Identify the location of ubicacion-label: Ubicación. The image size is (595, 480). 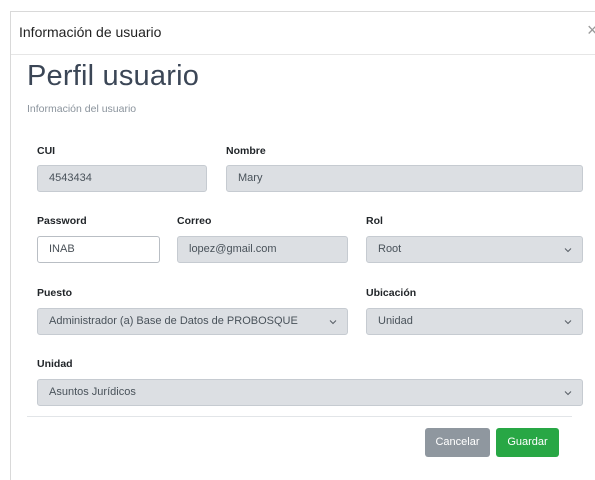
(391, 293).